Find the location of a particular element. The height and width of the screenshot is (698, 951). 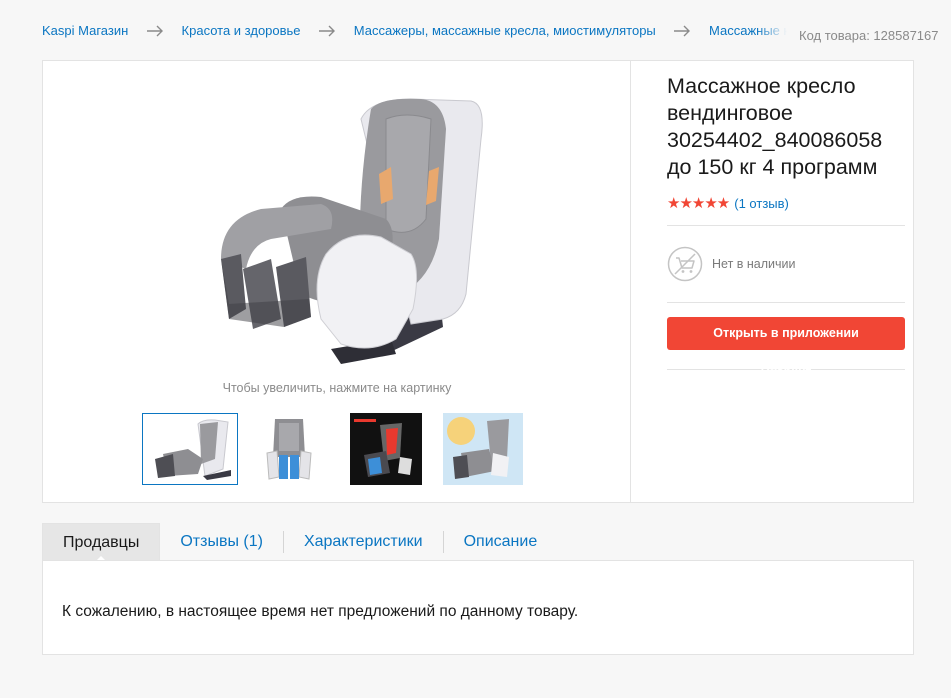

thumbnail-chair-side-view is located at coordinates (190, 449).